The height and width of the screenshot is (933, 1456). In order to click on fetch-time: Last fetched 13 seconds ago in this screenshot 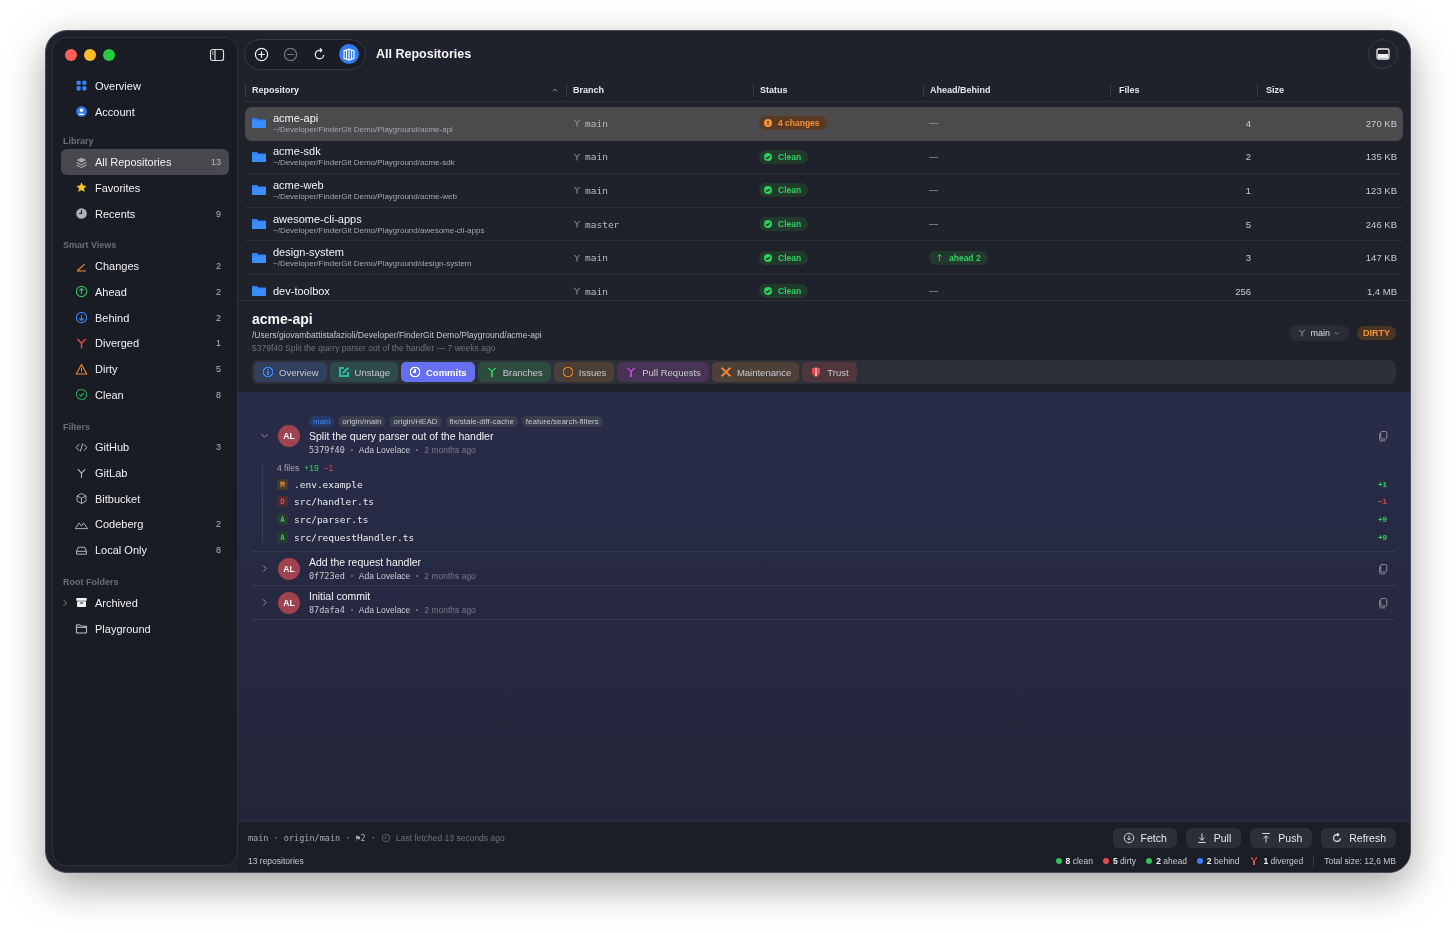, I will do `click(450, 838)`.